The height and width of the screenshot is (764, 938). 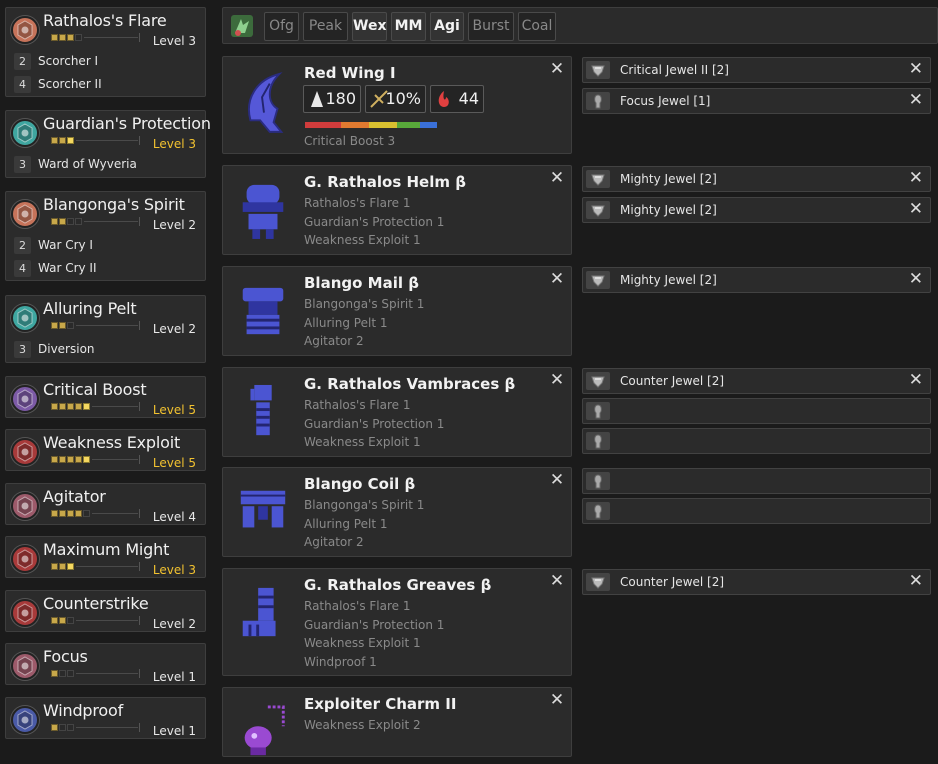 I want to click on filter-chip-agi: Agi, so click(x=447, y=26).